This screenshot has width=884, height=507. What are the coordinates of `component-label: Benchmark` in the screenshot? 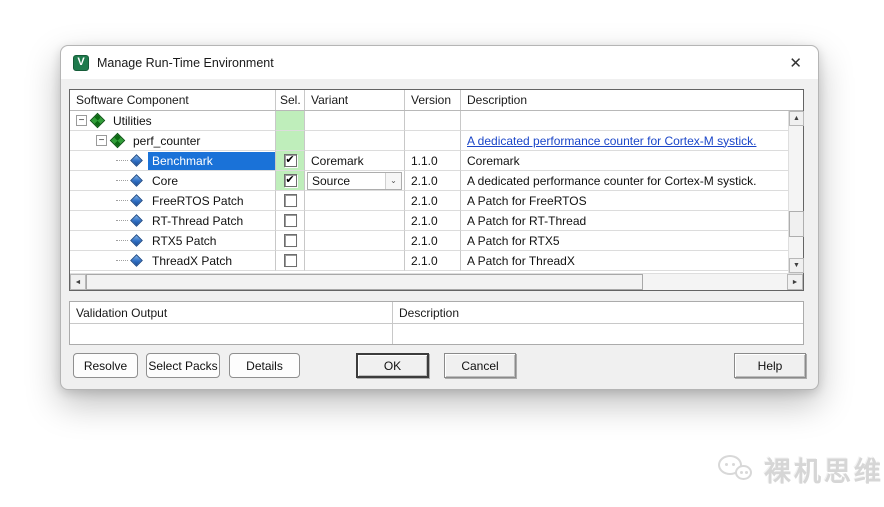 It's located at (211, 160).